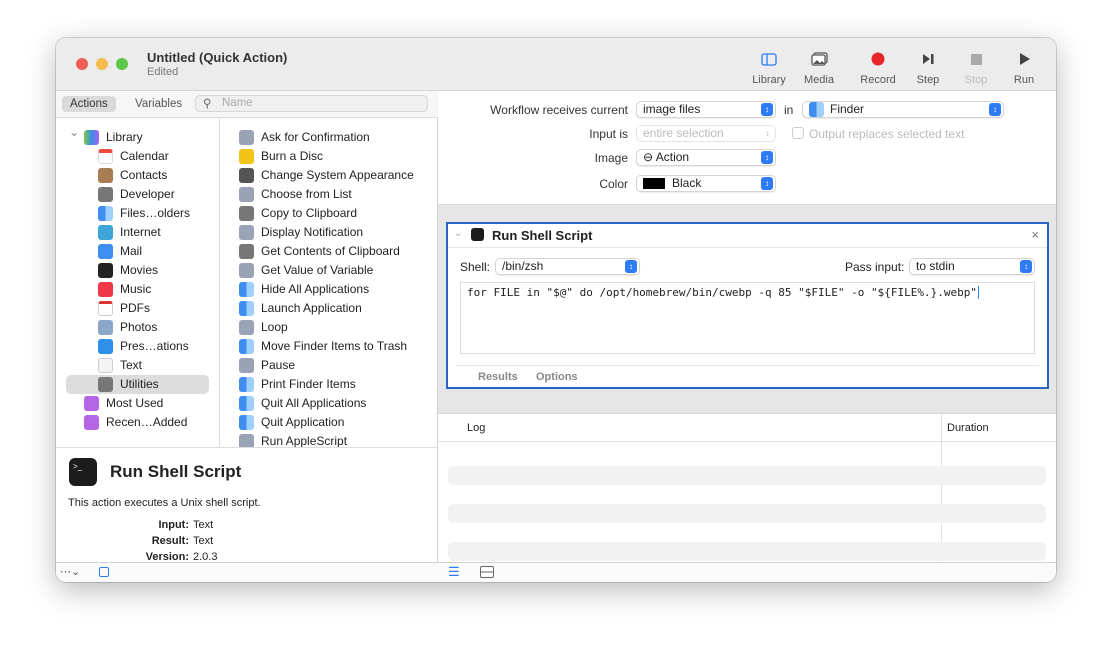 The height and width of the screenshot is (657, 1112). I want to click on category-item: Photos, so click(127, 327).